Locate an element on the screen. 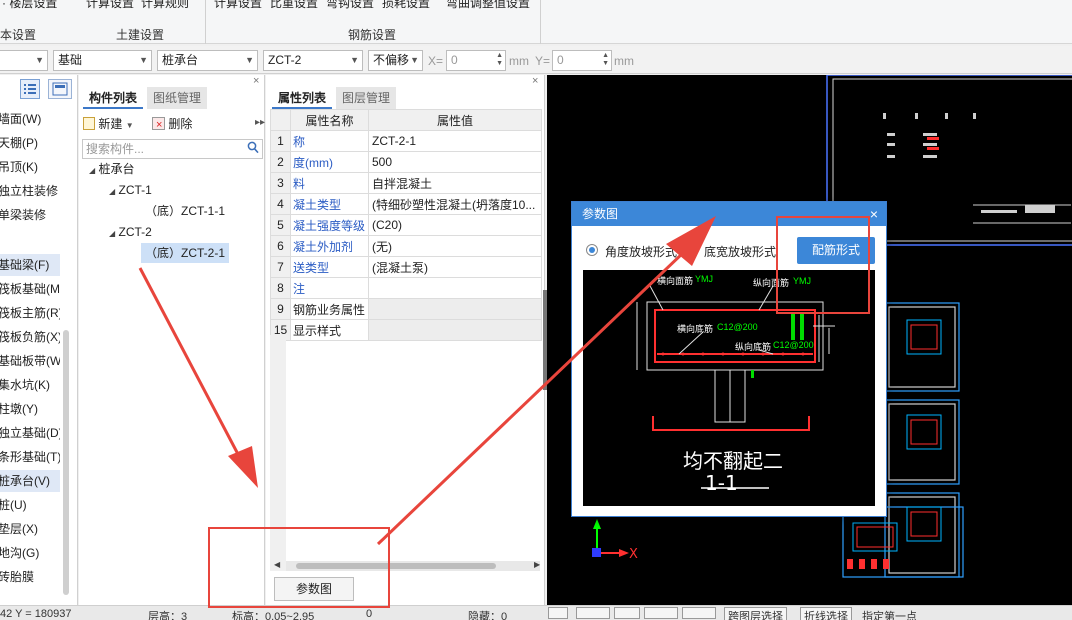 The width and height of the screenshot is (1072, 620). nav-item: 筏板主筋(R) is located at coordinates (30, 313).